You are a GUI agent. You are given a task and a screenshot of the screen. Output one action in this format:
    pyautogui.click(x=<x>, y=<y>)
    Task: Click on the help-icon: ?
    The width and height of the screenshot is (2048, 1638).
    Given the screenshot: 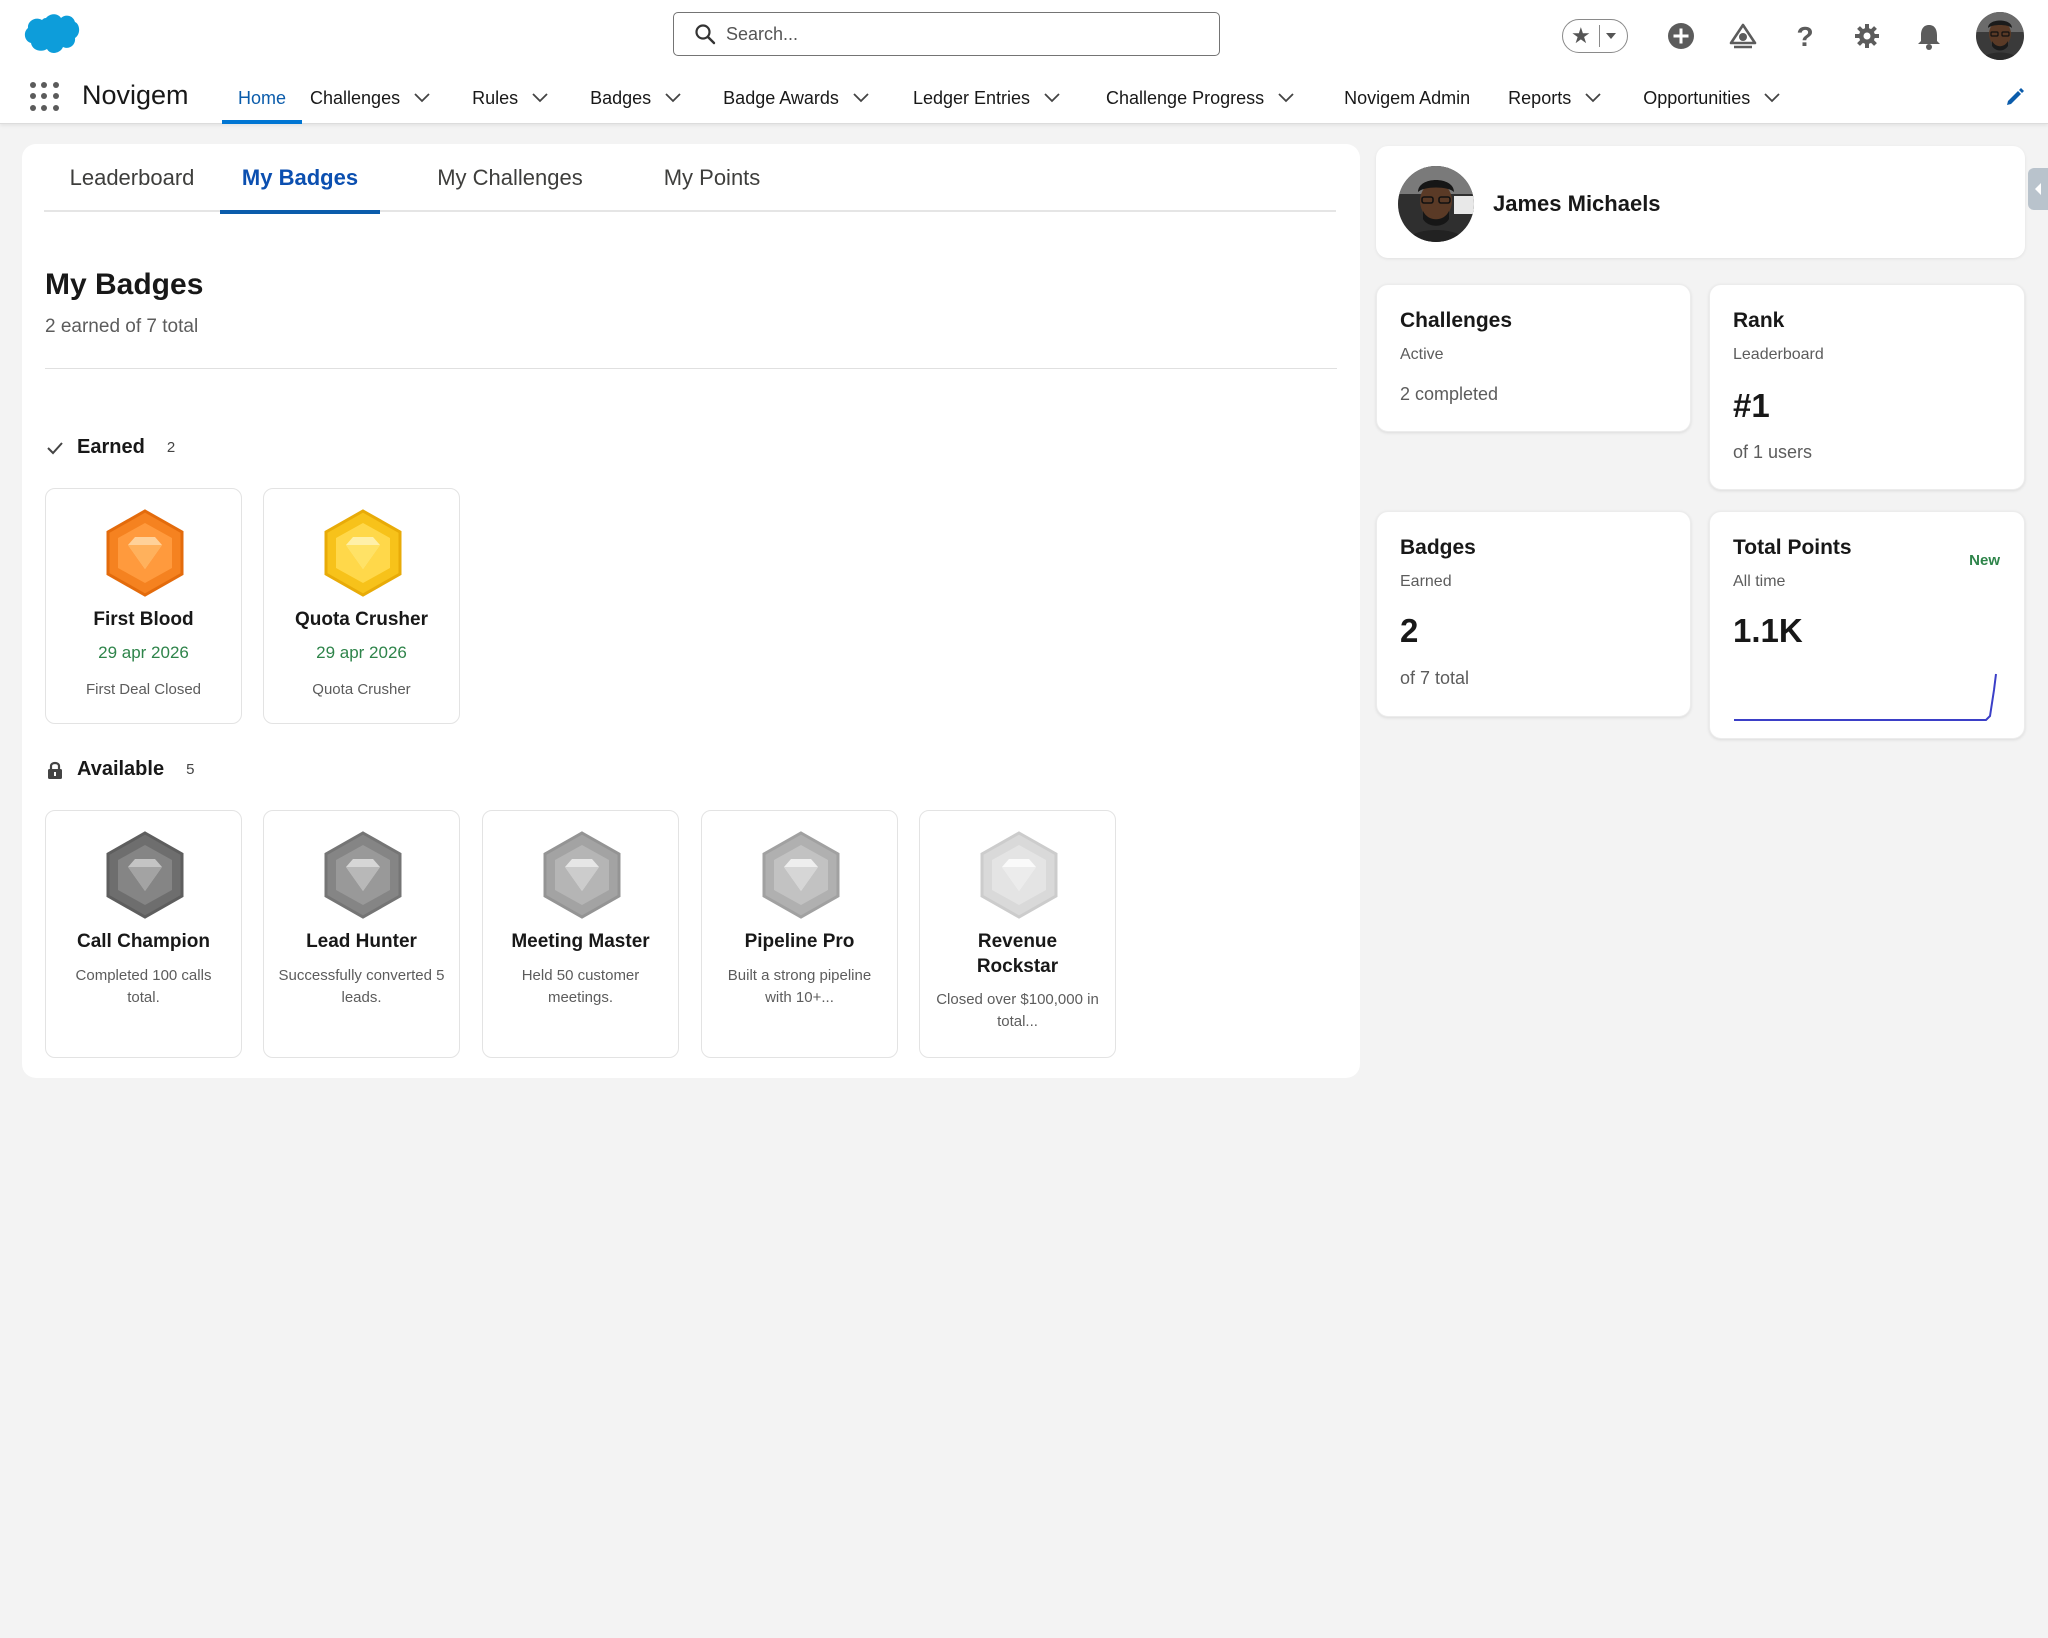 What is the action you would take?
    pyautogui.click(x=1805, y=36)
    